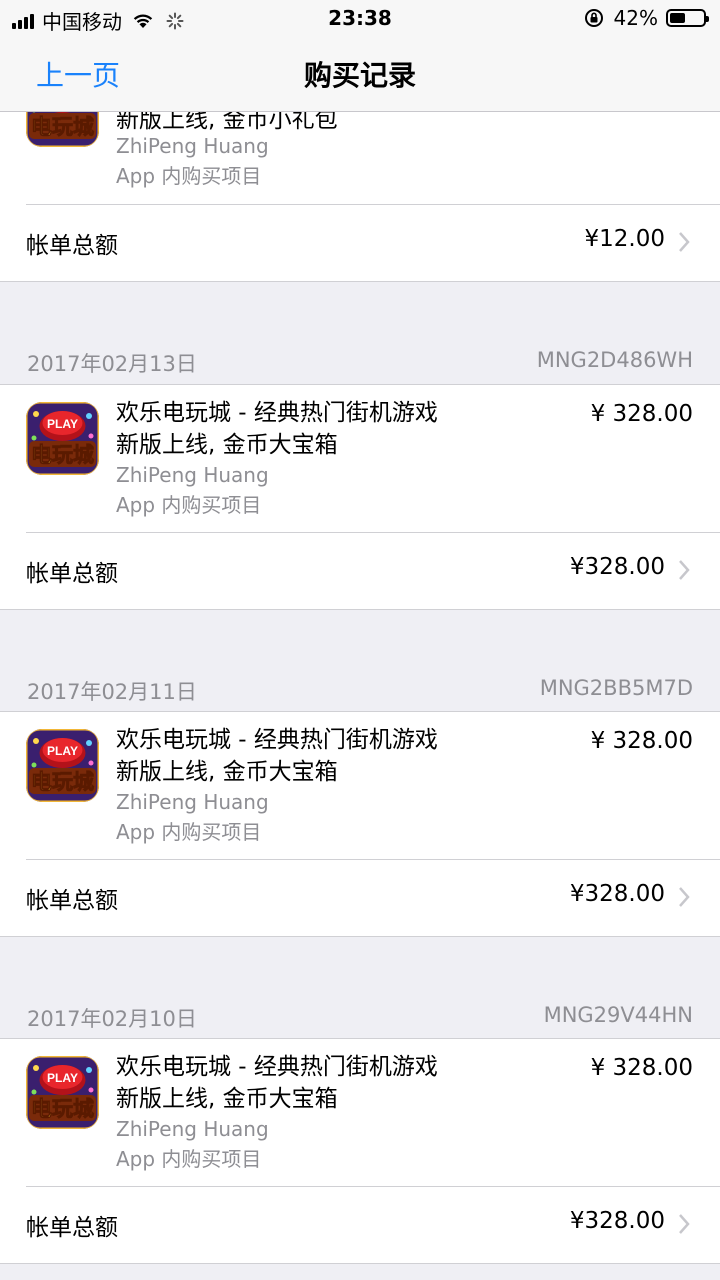 Image resolution: width=720 pixels, height=1280 pixels. I want to click on bill-total-row: 帐单总额 ¥12.00, so click(360, 242).